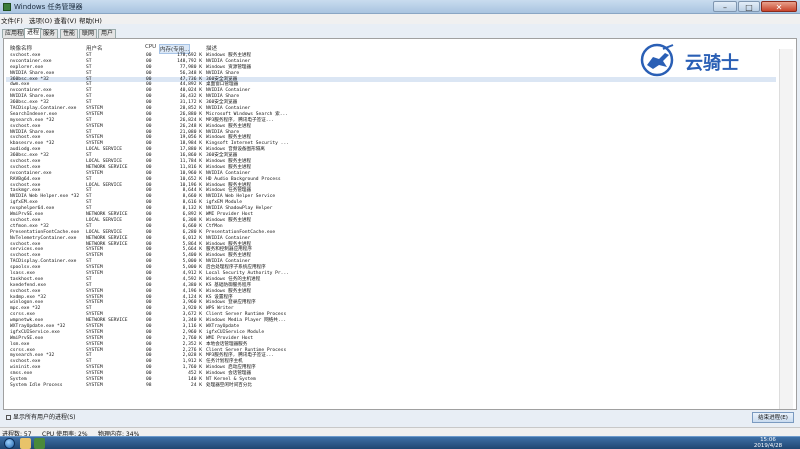 This screenshot has width=800, height=449. I want to click on window-title: Windows 任务管理器, so click(48, 7).